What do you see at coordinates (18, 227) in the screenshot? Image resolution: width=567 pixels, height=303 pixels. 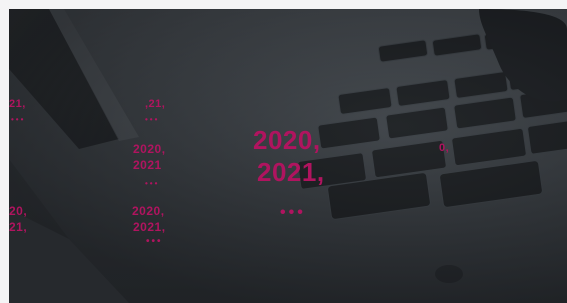 I see `year-text-21-left: 21,` at bounding box center [18, 227].